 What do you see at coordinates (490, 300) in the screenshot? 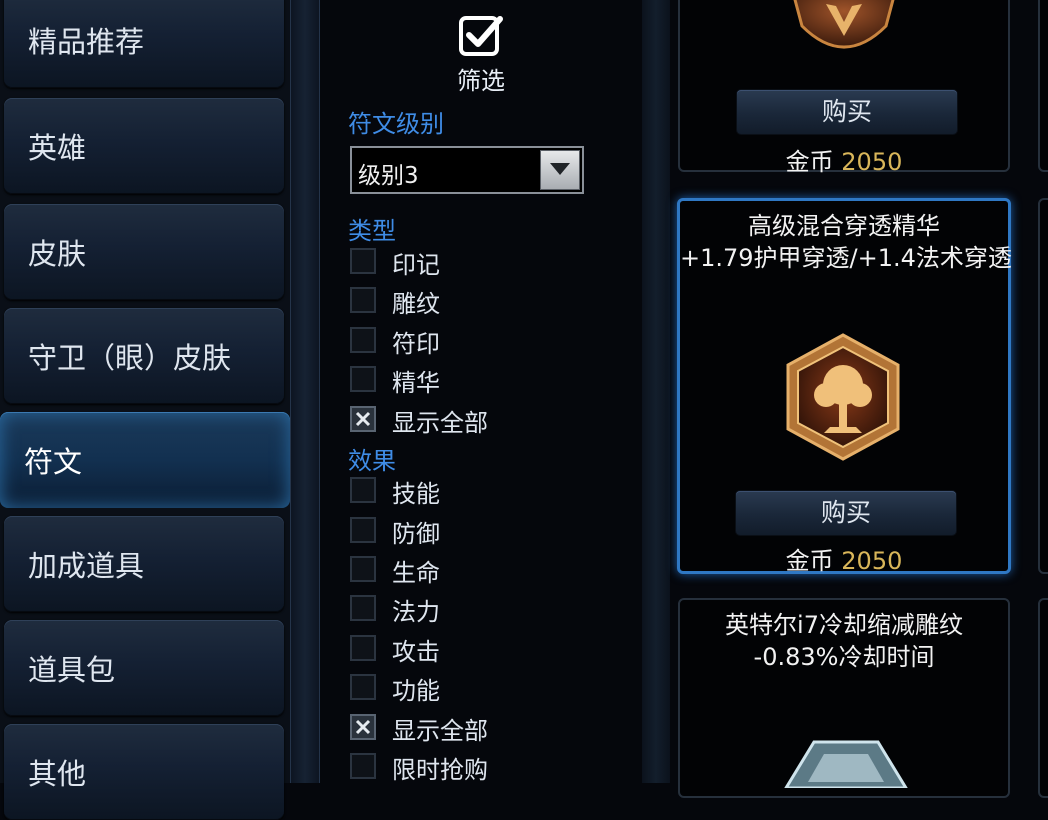
I see `type-option-glyph: 雕纹` at bounding box center [490, 300].